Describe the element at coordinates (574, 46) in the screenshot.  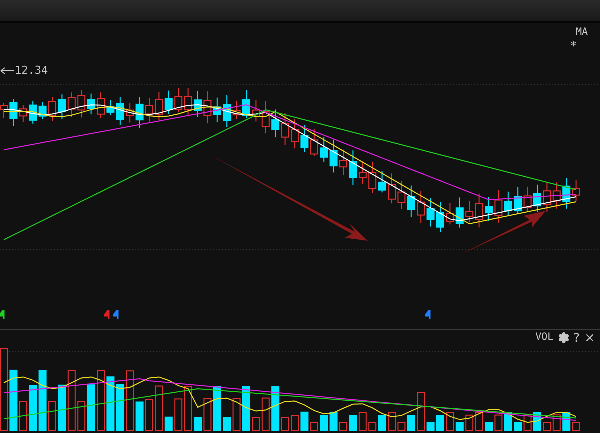
I see `indicator-mark: *` at that location.